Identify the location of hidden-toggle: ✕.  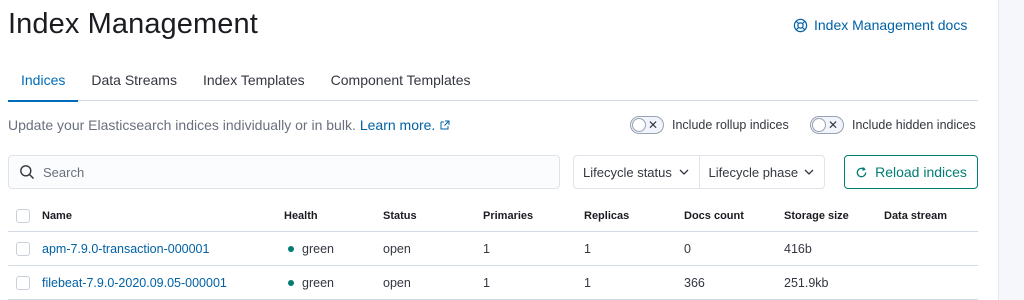
(827, 125).